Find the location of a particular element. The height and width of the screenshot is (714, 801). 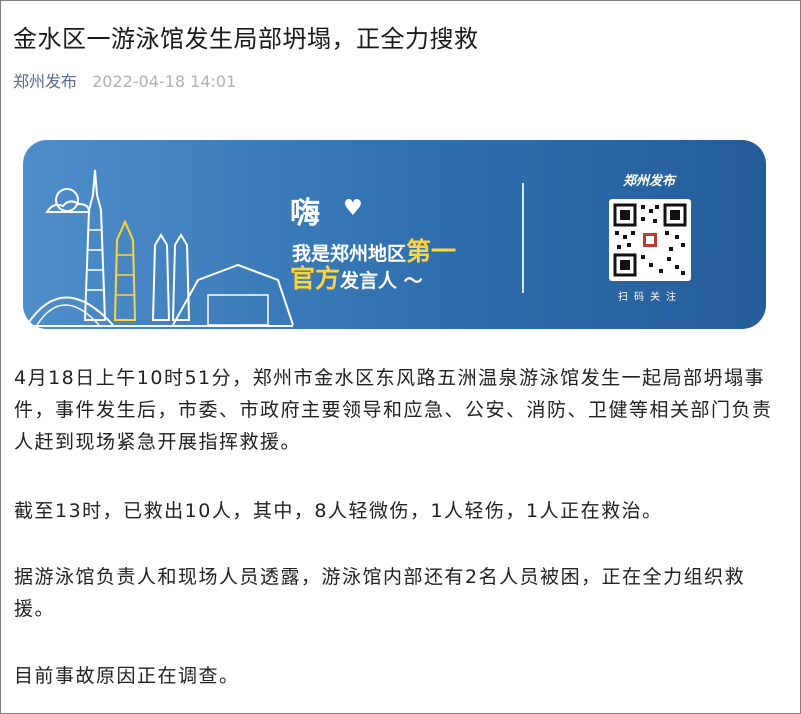

article-meta: 郑州发布 2022-04-18 14:01 is located at coordinates (124, 82).